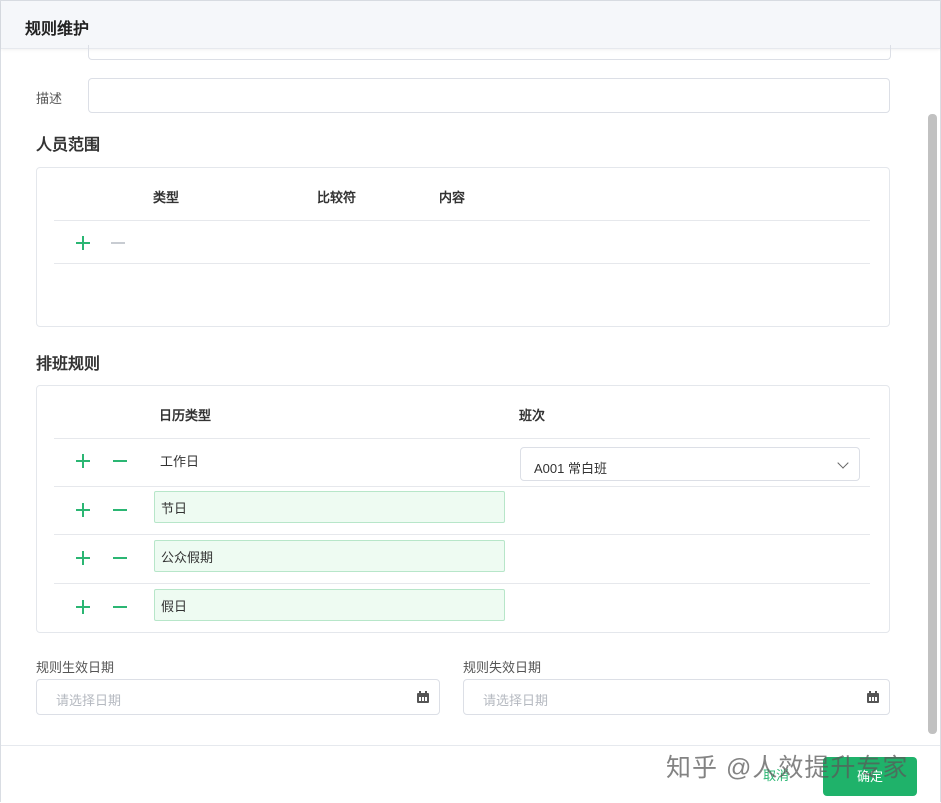 Image resolution: width=941 pixels, height=803 pixels. Describe the element at coordinates (690, 464) in the screenshot. I see `shift-select: A001 常白班` at that location.